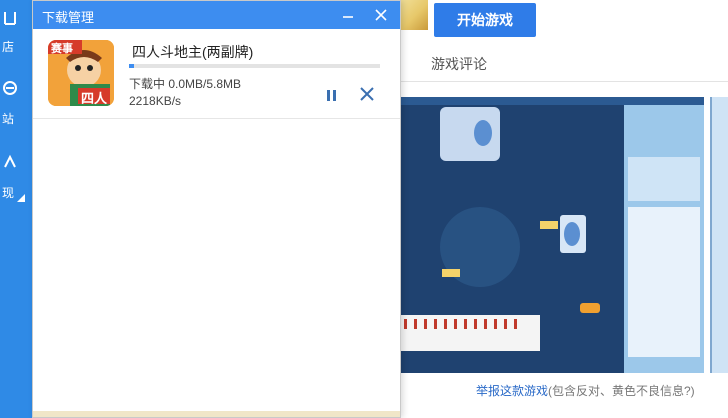  I want to click on sidebar-item-label: 店, so click(8, 47).